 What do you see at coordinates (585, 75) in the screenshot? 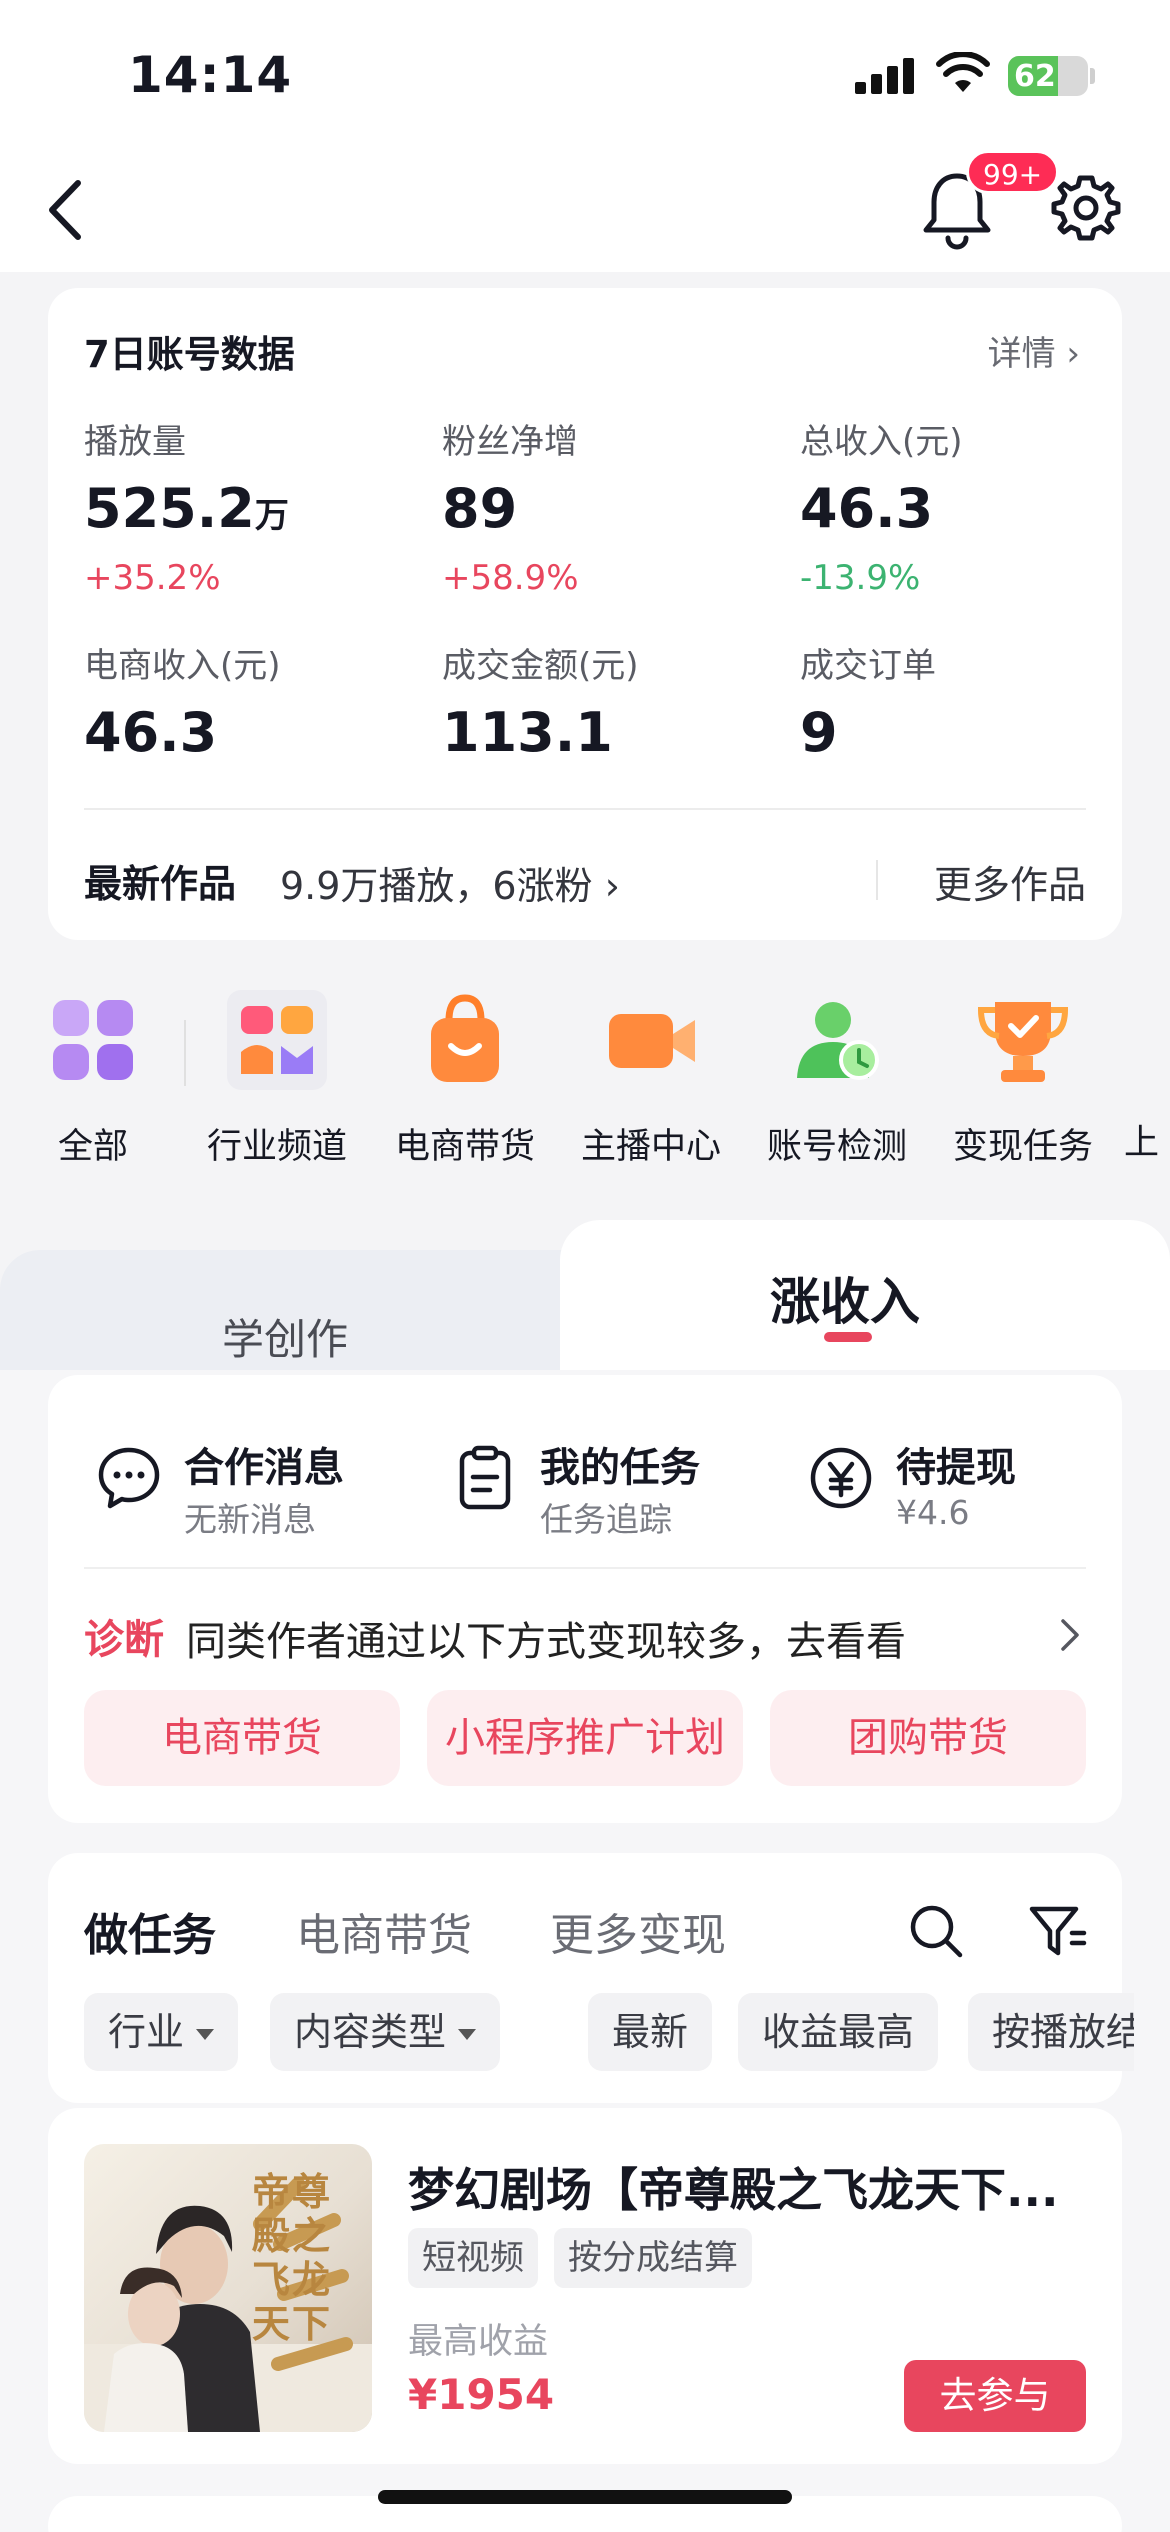
I see `status-bar: 14:14 62` at bounding box center [585, 75].